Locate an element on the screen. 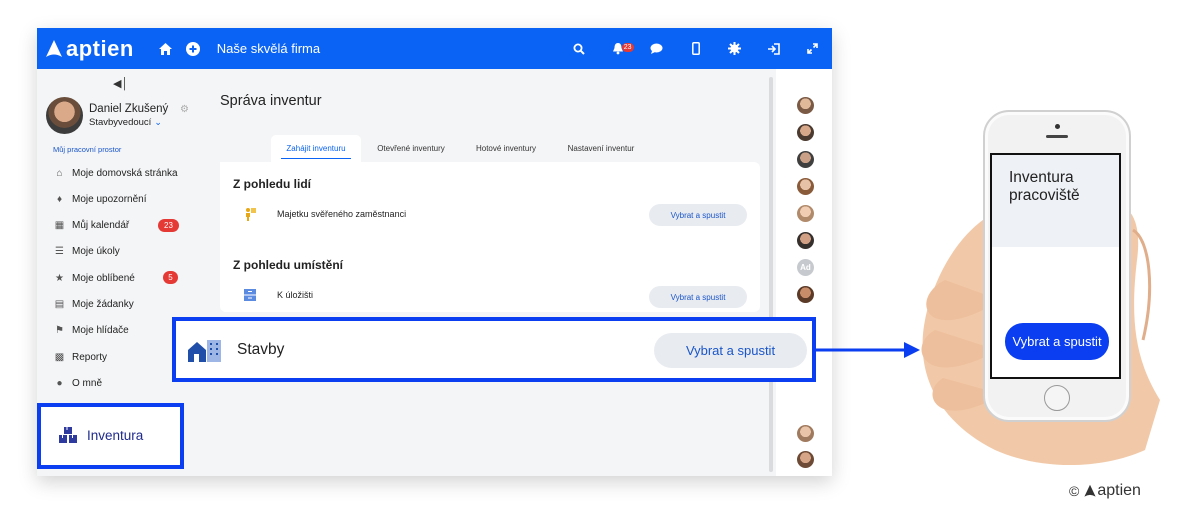 The height and width of the screenshot is (528, 1200). chat-icon is located at coordinates (657, 49).